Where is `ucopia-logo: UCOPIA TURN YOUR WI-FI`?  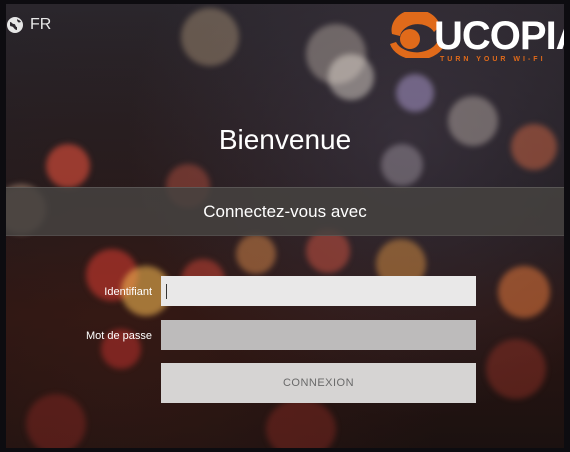
ucopia-logo: UCOPIA TURN YOUR WI-FI is located at coordinates (473, 40).